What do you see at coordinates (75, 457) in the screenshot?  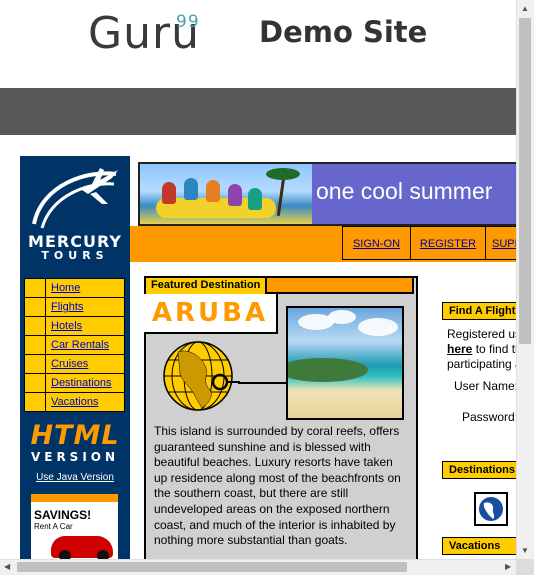 I see `html-version-sub: VERSION` at bounding box center [75, 457].